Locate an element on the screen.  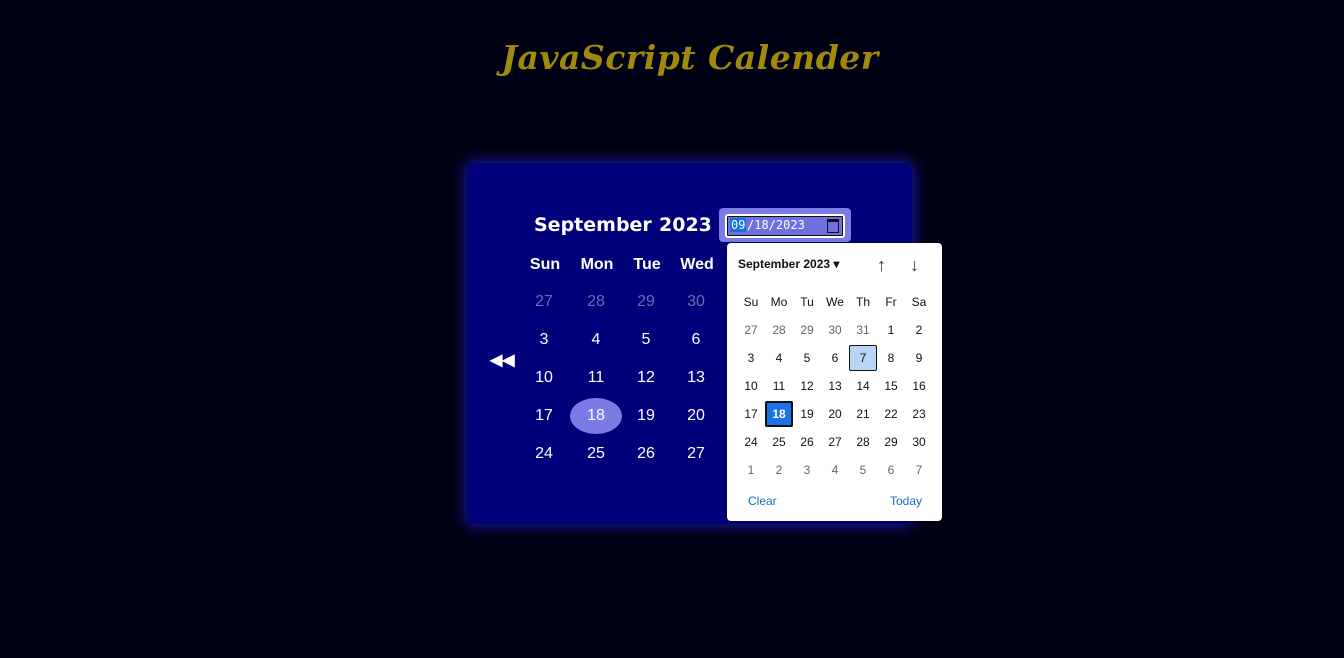
date-input-wrapper: 09 /18/2023 is located at coordinates (785, 225).